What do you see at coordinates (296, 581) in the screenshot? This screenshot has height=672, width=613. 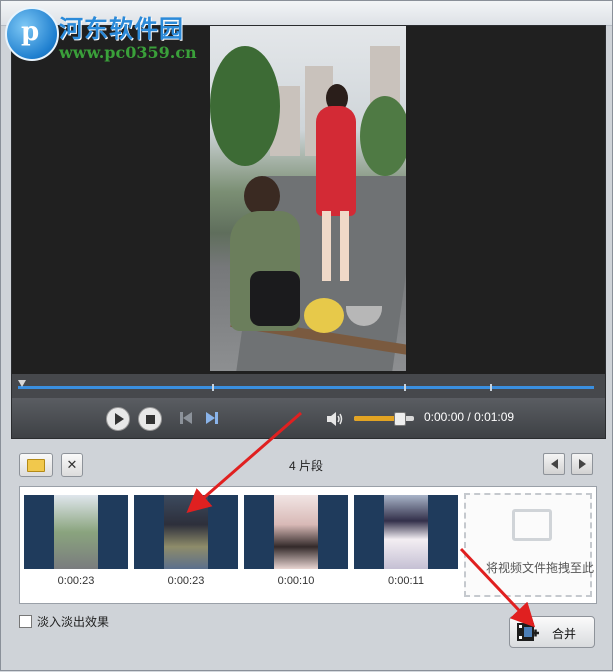 I see `clip-duration: 0:00:10` at bounding box center [296, 581].